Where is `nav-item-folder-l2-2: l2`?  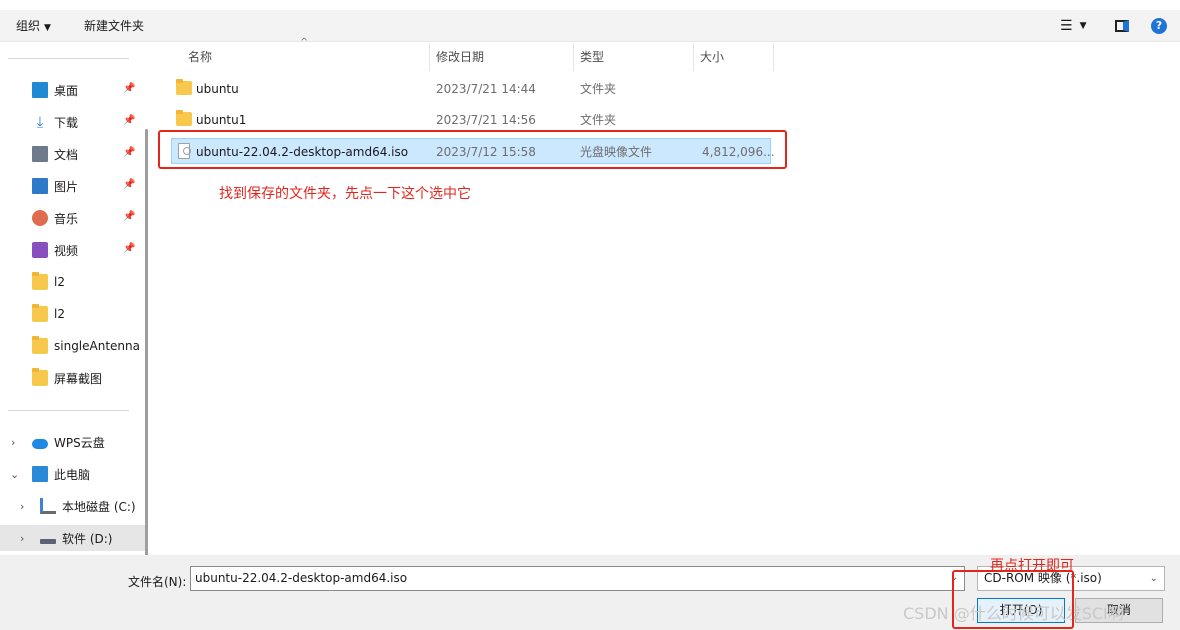
nav-item-folder-l2-2: l2 is located at coordinates (72, 314).